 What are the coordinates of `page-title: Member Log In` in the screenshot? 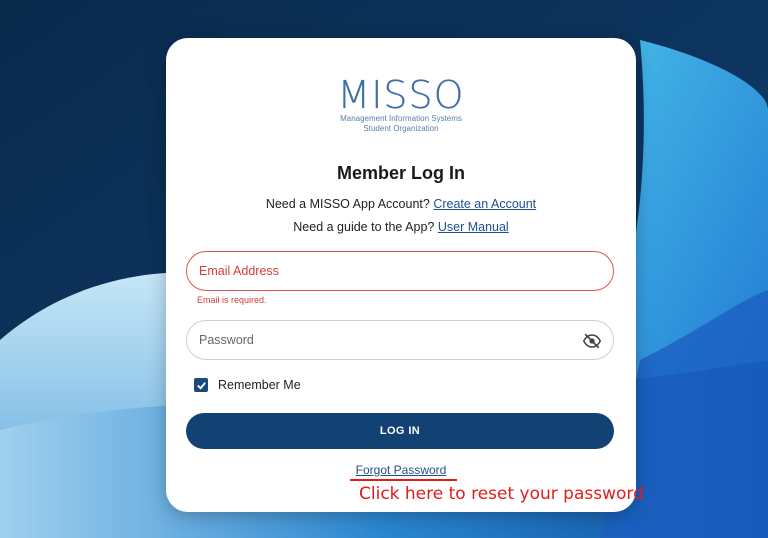 It's located at (400, 173).